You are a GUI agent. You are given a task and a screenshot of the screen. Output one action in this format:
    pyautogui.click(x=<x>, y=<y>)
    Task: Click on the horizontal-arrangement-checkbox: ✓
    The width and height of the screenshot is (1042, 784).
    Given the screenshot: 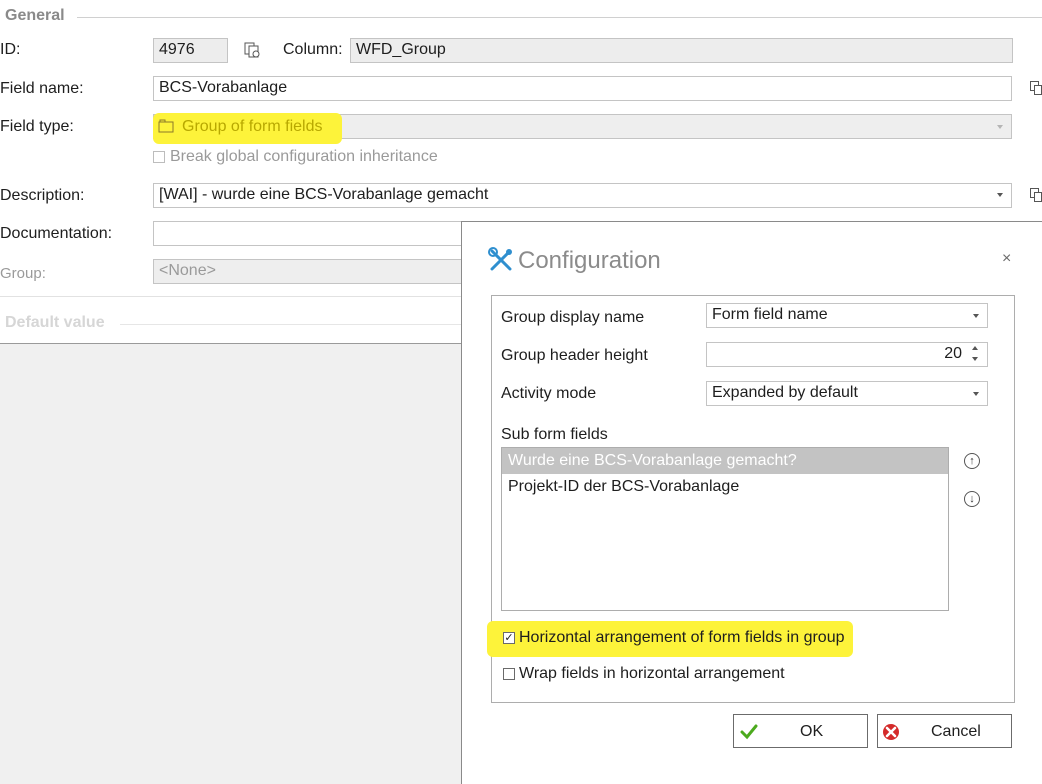 What is the action you would take?
    pyautogui.click(x=509, y=638)
    